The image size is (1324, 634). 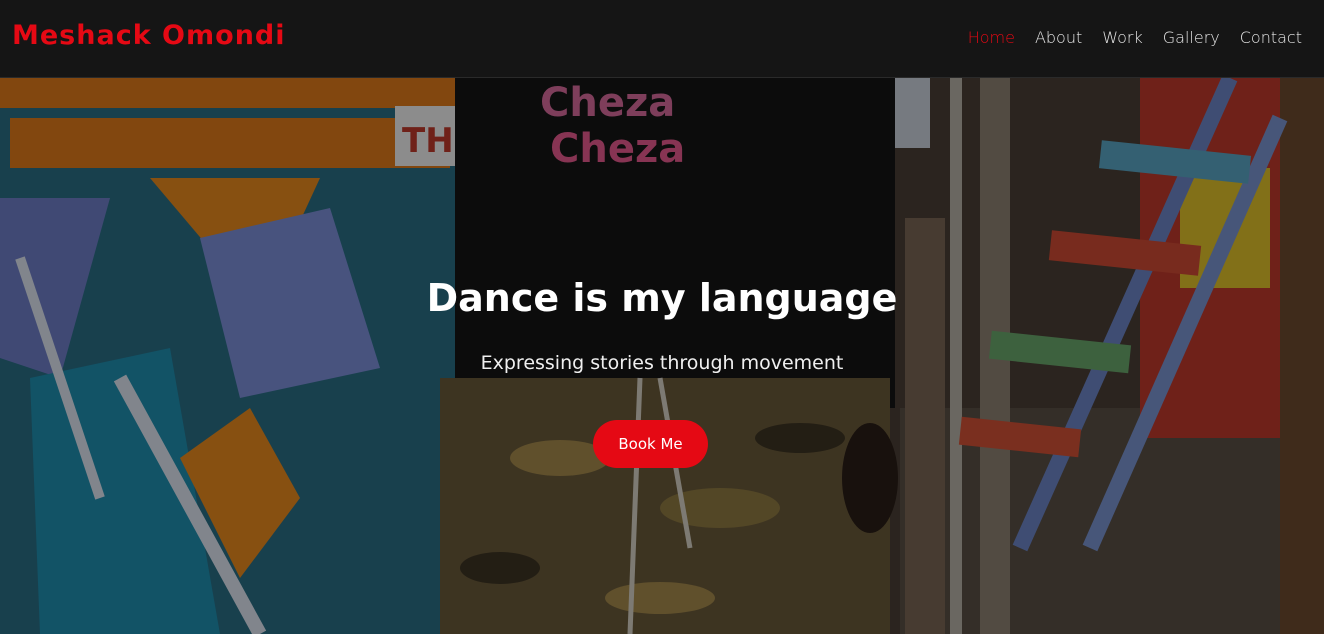 What do you see at coordinates (1058, 37) in the screenshot?
I see `nav-about: About` at bounding box center [1058, 37].